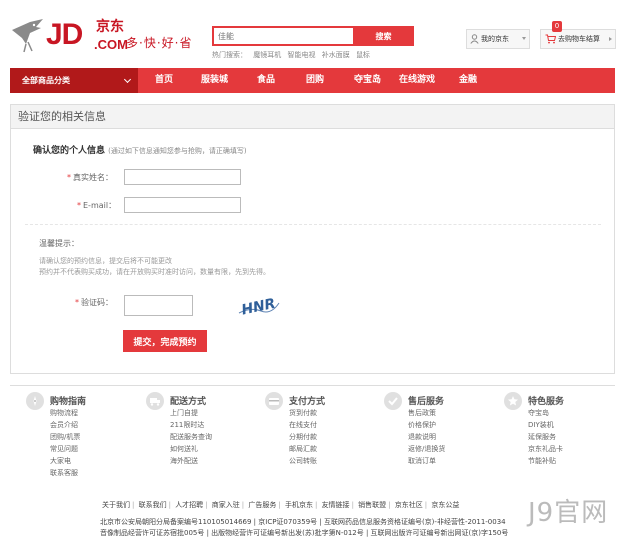  What do you see at coordinates (303, 461) in the screenshot?
I see `help-link: 公司转账` at bounding box center [303, 461].